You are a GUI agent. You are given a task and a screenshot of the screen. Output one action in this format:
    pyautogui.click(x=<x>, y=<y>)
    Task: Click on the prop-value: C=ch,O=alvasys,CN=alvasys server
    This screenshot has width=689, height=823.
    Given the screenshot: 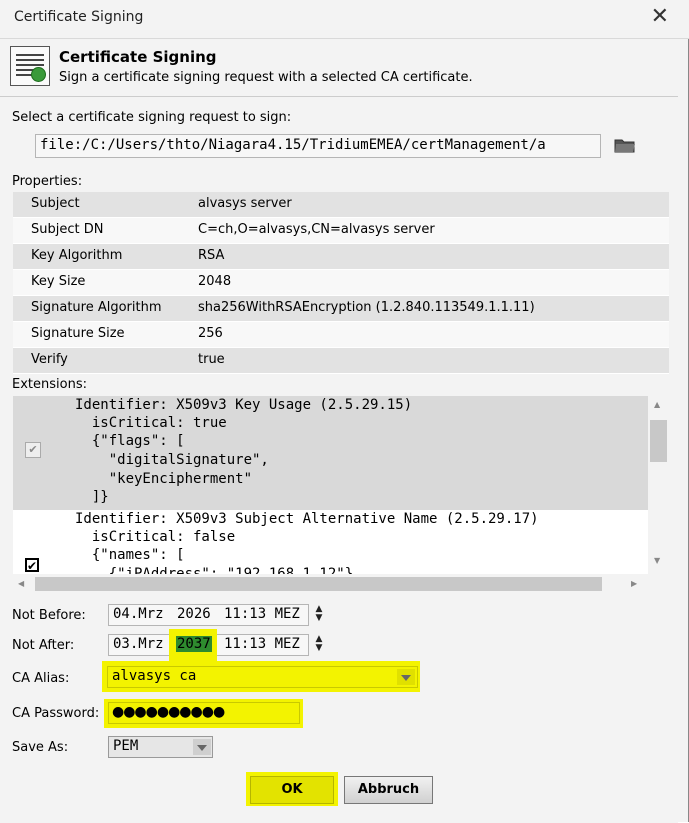 What is the action you would take?
    pyautogui.click(x=316, y=229)
    